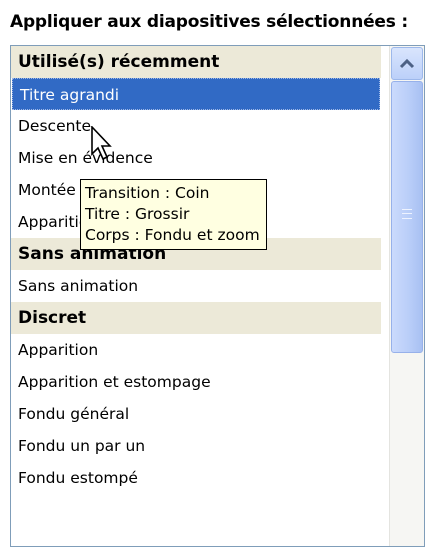 Image resolution: width=439 pixels, height=547 pixels. Describe the element at coordinates (196, 478) in the screenshot. I see `list-item: Fondu estompé` at that location.